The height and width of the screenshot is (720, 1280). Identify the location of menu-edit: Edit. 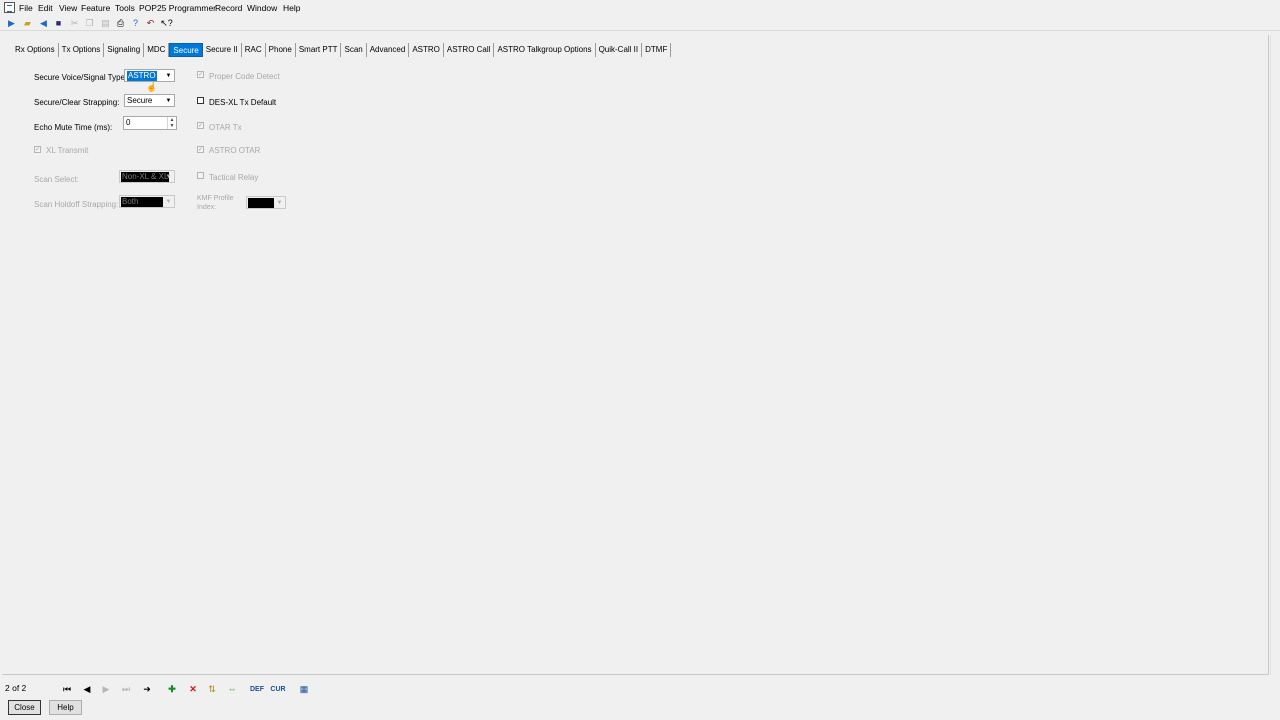
(45, 8).